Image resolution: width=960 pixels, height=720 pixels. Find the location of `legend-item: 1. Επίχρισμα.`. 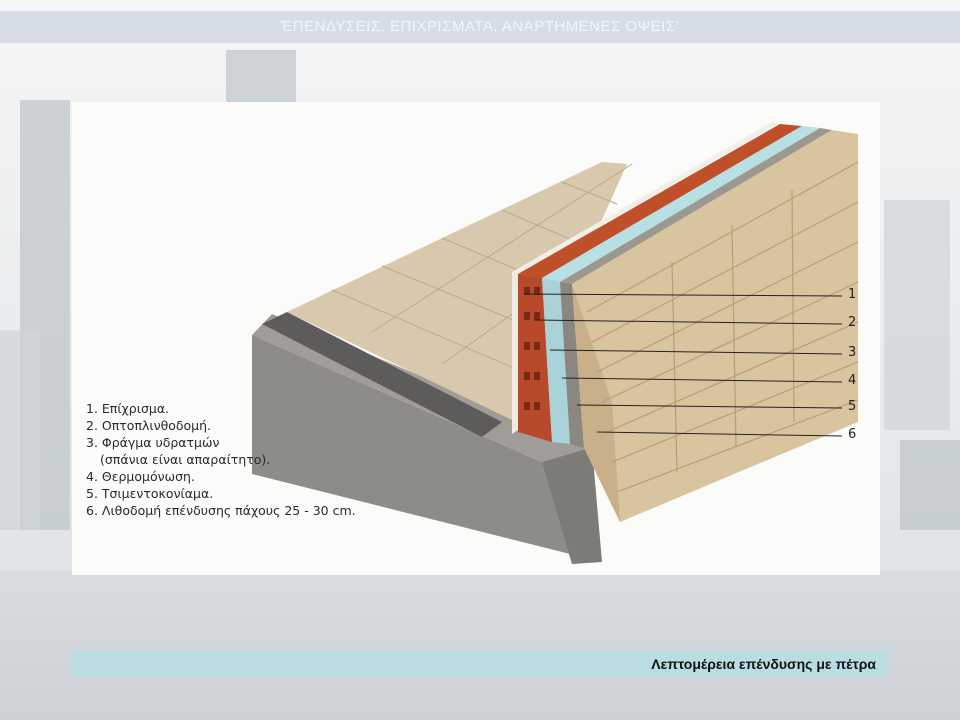

legend-item: 1. Επίχρισμα. is located at coordinates (128, 408).